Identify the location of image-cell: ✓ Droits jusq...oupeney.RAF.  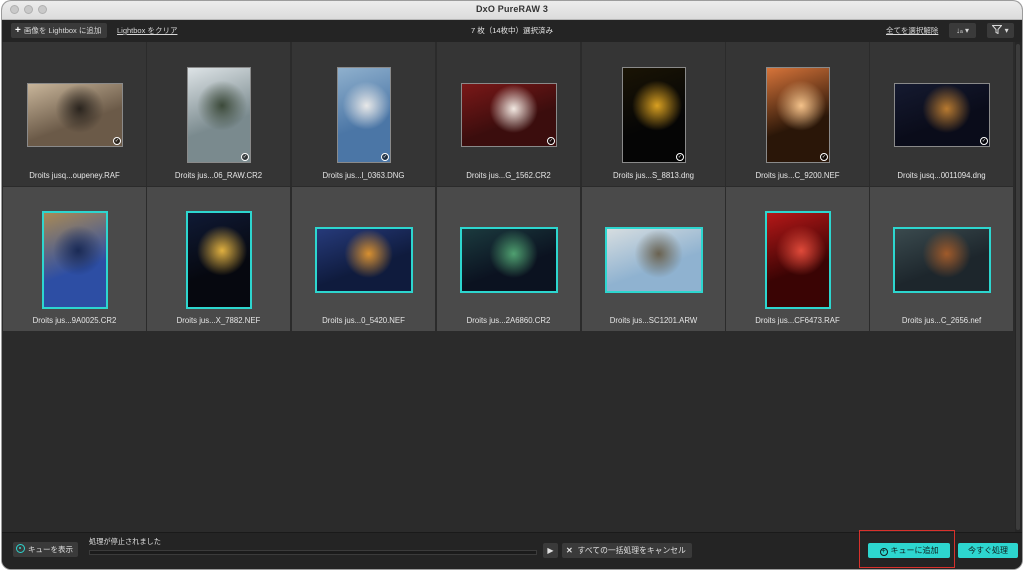
(74, 114).